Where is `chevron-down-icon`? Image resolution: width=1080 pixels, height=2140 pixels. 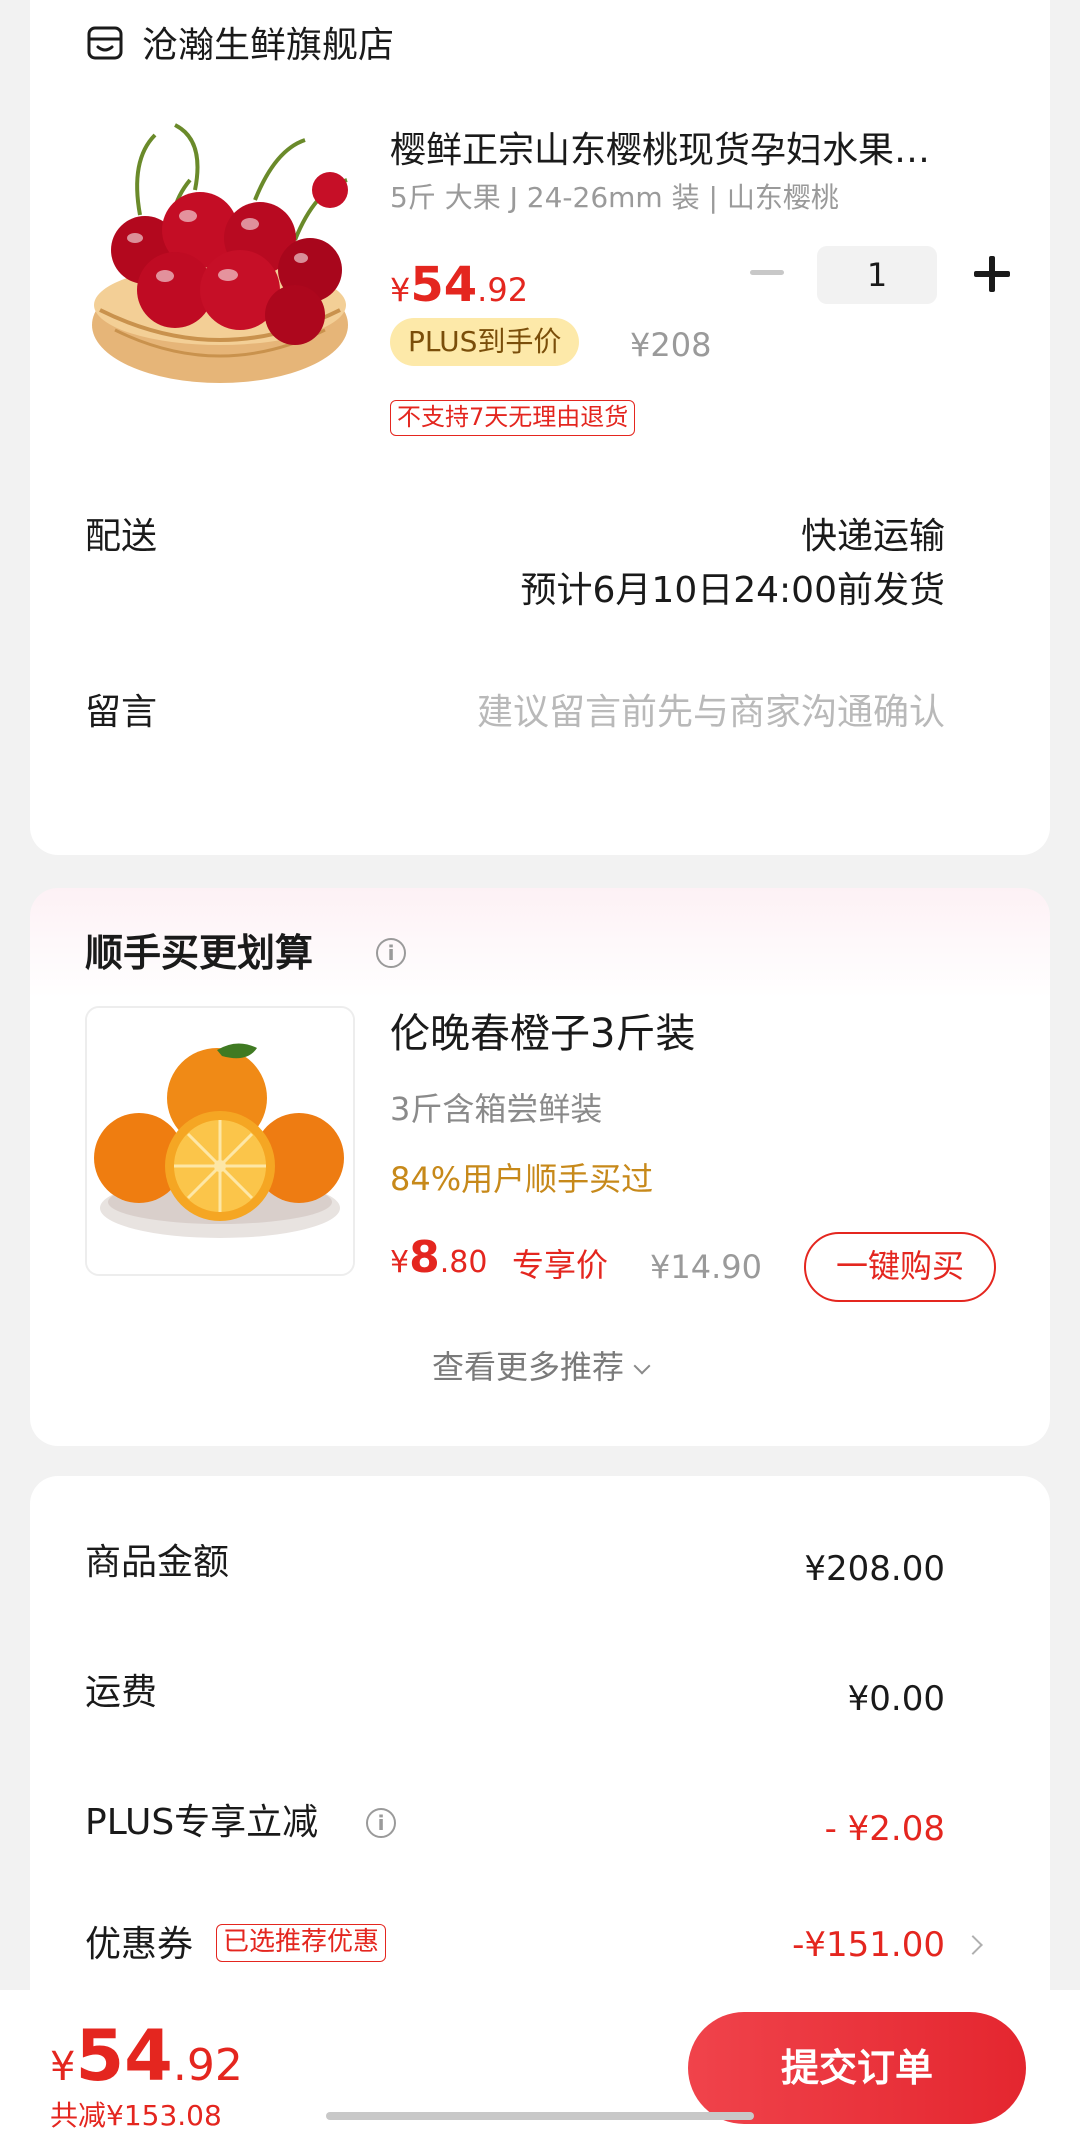 chevron-down-icon is located at coordinates (642, 1366).